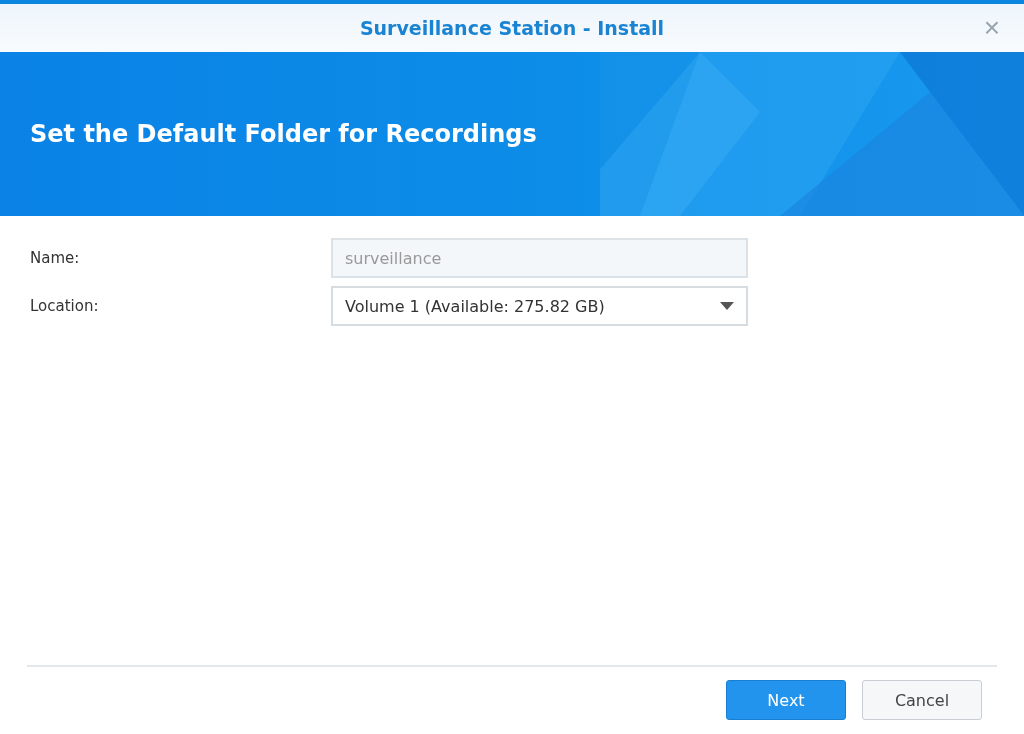 The image size is (1024, 734). What do you see at coordinates (922, 700) in the screenshot?
I see `cancel-button: Cancel` at bounding box center [922, 700].